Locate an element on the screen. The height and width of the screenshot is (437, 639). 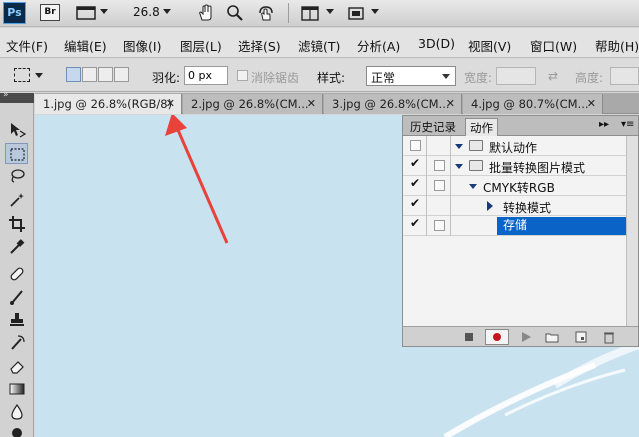
list-item: ✔ 转换模式 is located at coordinates (514, 206).